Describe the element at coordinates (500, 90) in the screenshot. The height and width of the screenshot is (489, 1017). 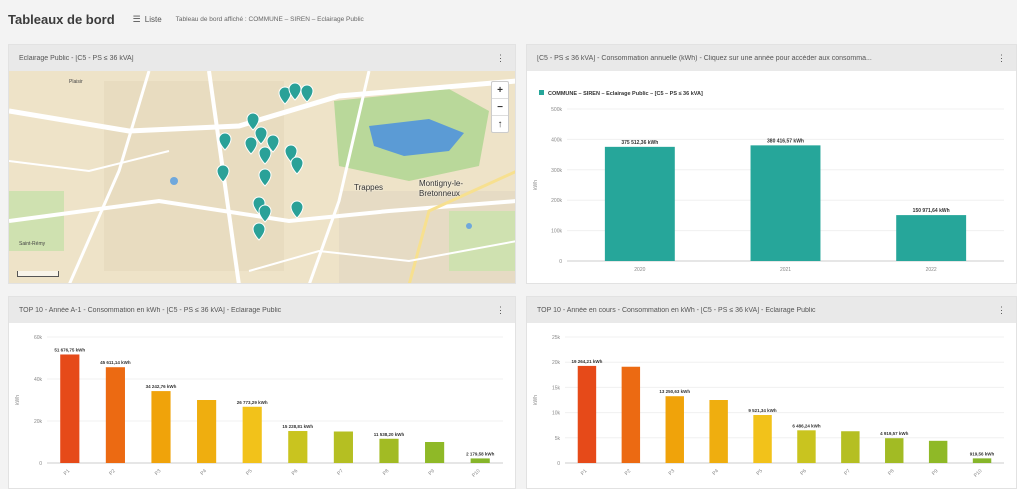
I see `zoom-in-button: +` at that location.